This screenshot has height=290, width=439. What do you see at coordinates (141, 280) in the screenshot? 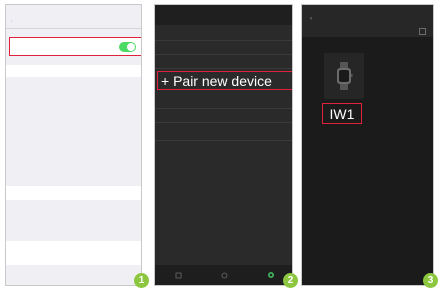
I see `step-badge-1: 1` at bounding box center [141, 280].